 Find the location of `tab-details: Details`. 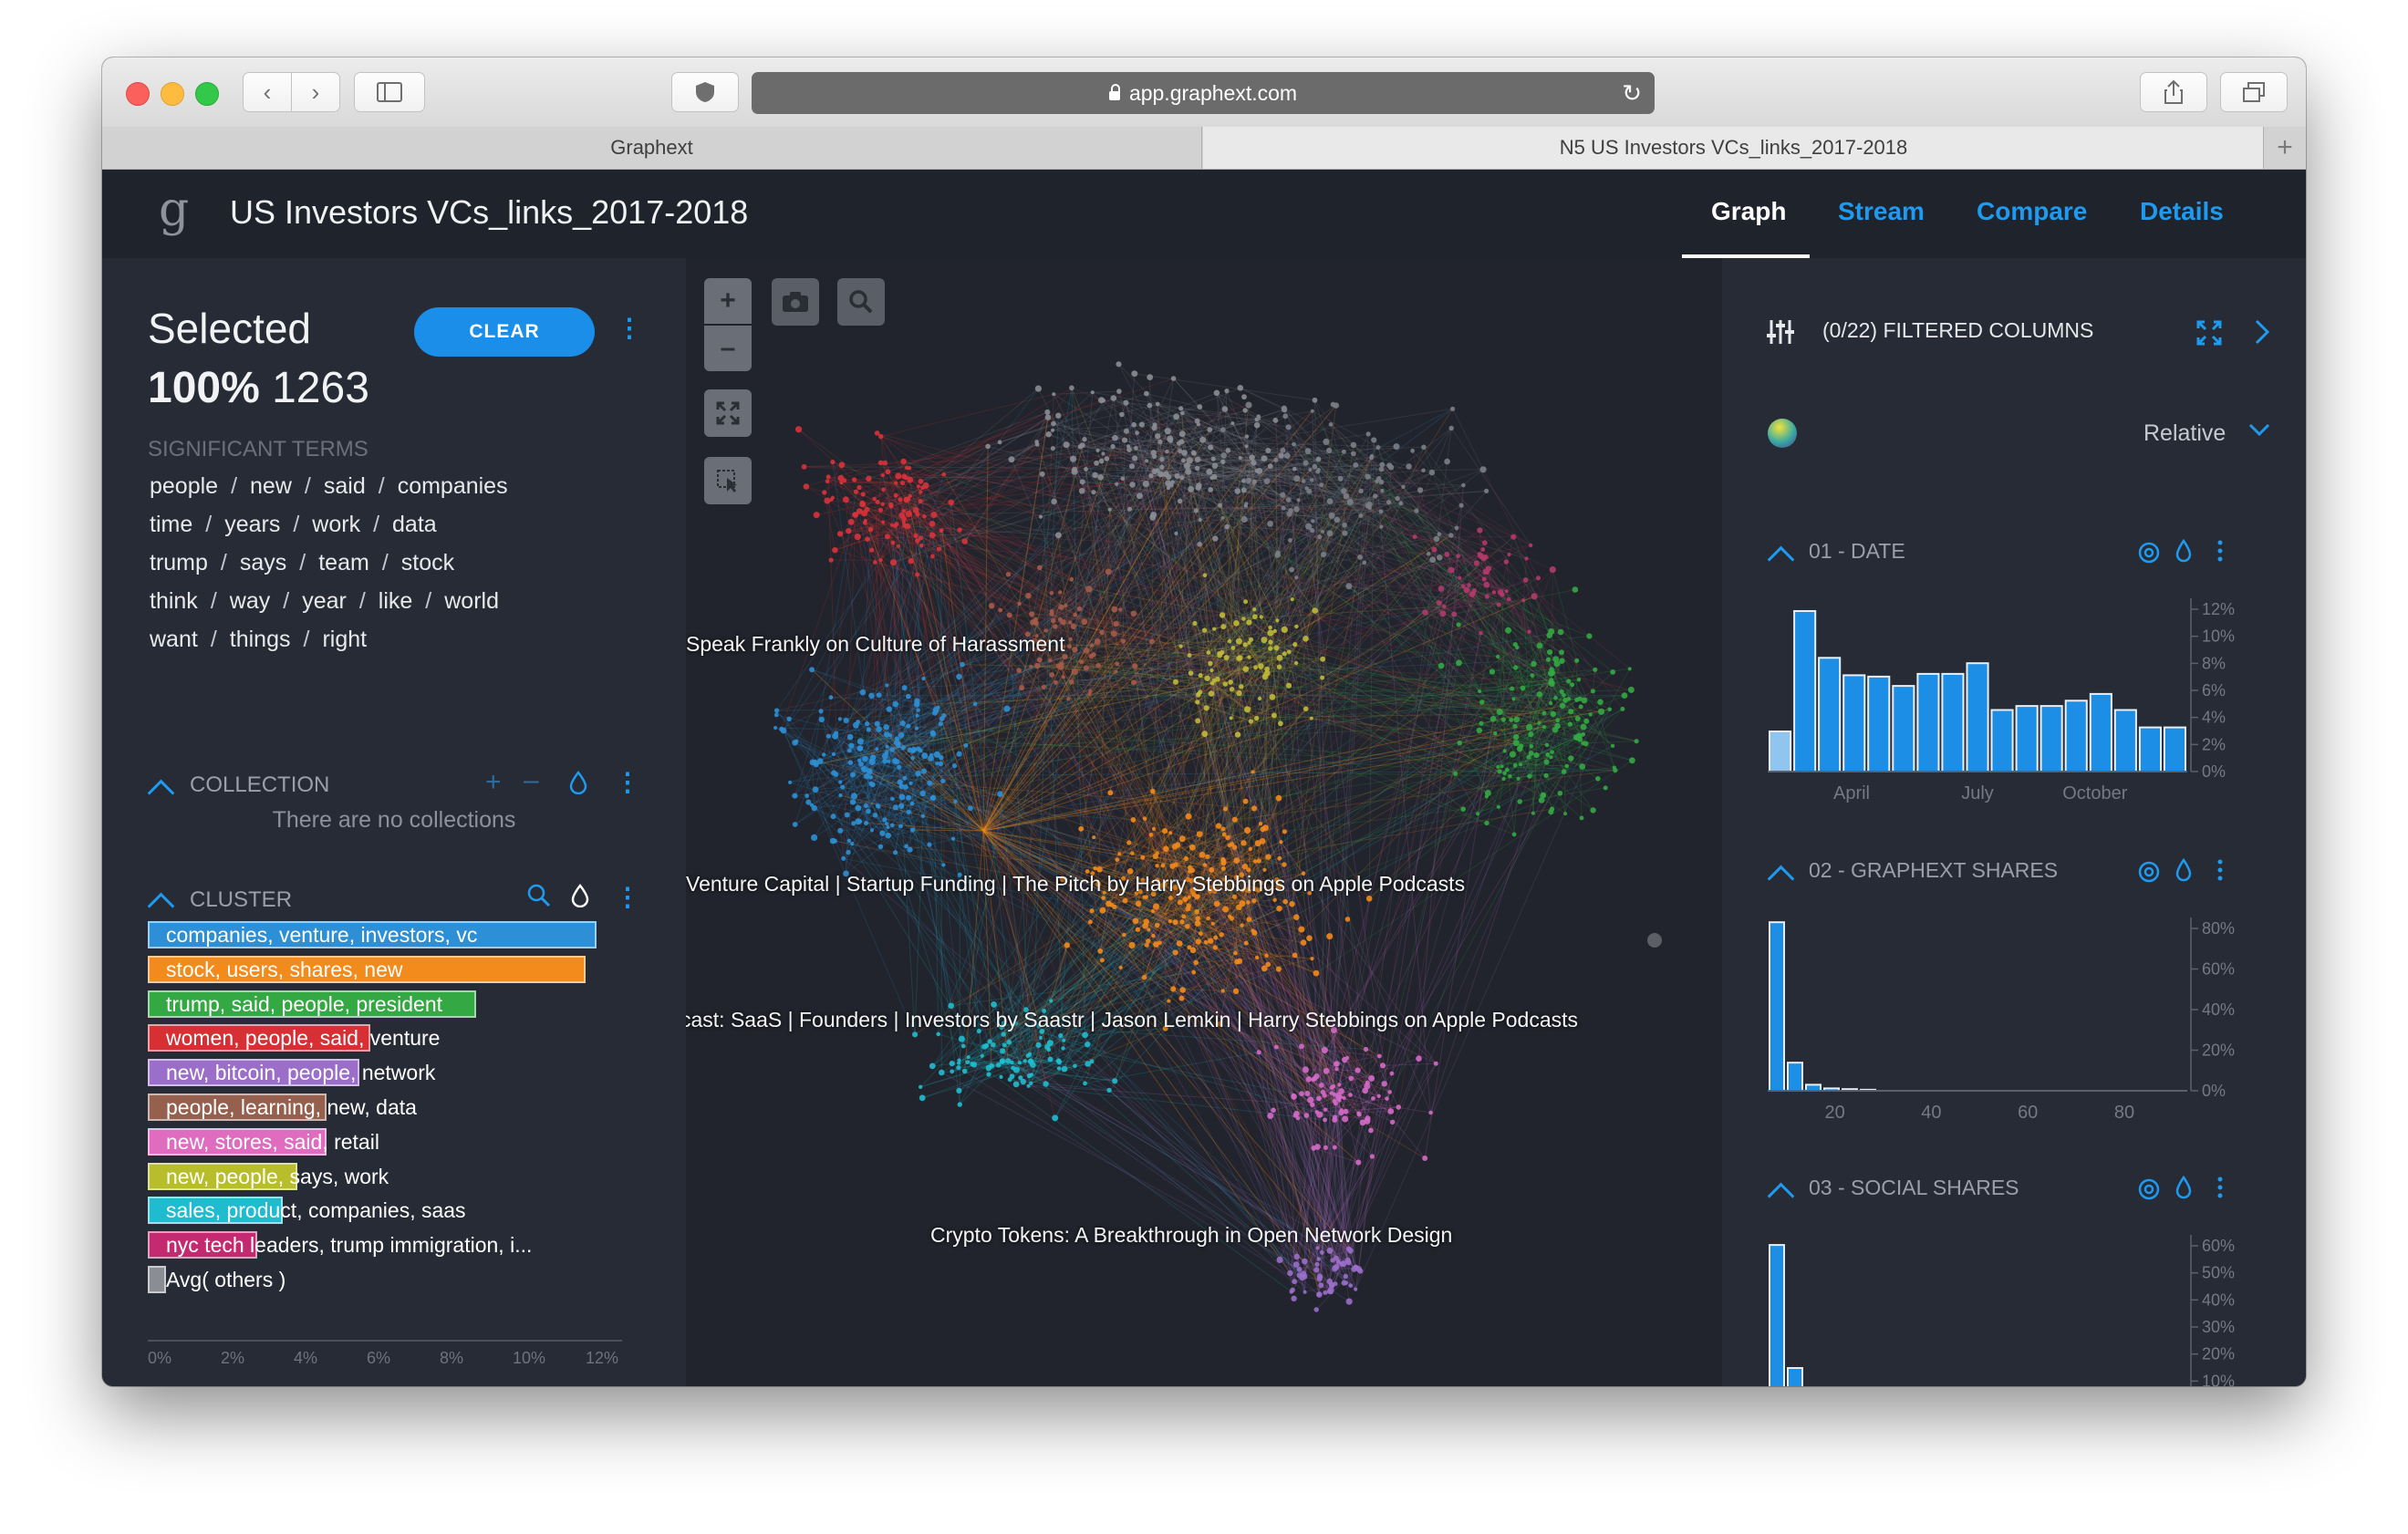

tab-details: Details is located at coordinates (2182, 211).